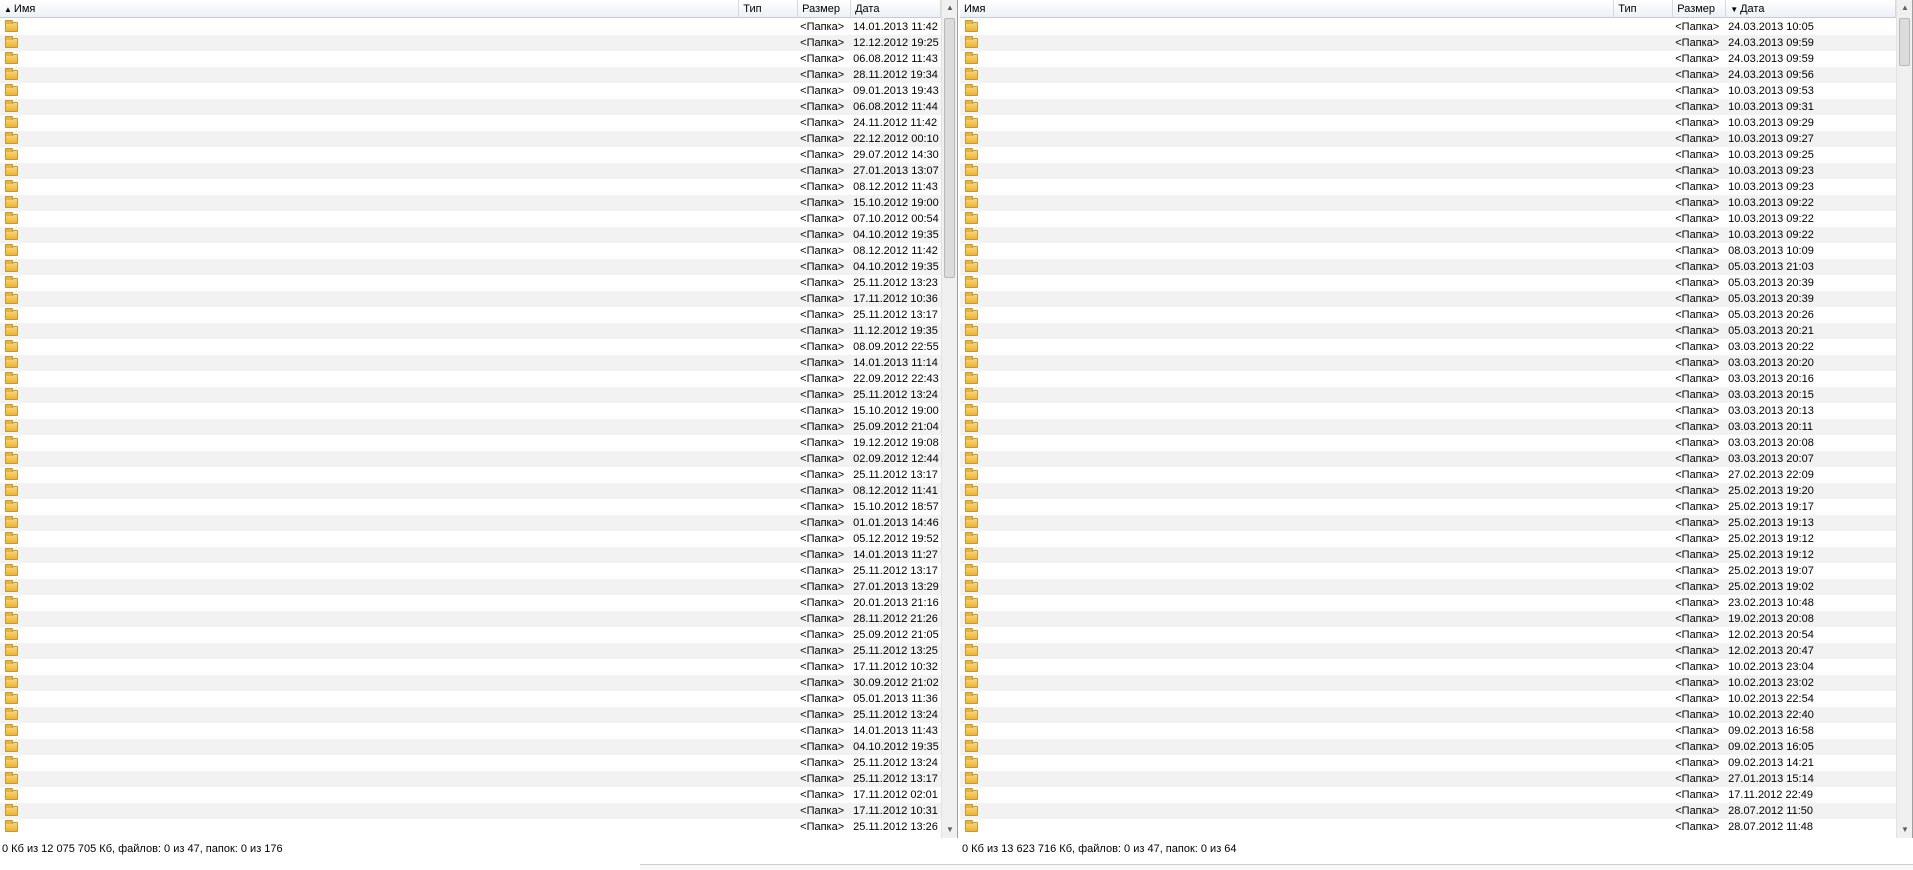  I want to click on file-row: <Папка> 24.03.2013 10:05, so click(1428, 27).